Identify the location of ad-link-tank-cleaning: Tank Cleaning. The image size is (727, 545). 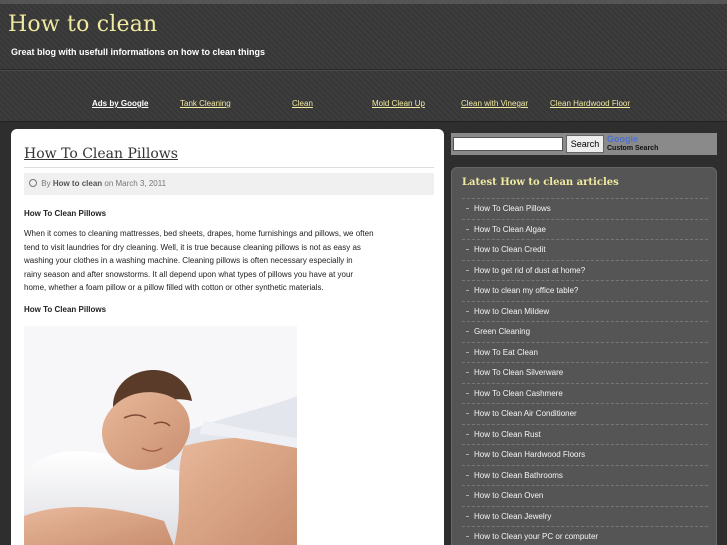
(205, 103).